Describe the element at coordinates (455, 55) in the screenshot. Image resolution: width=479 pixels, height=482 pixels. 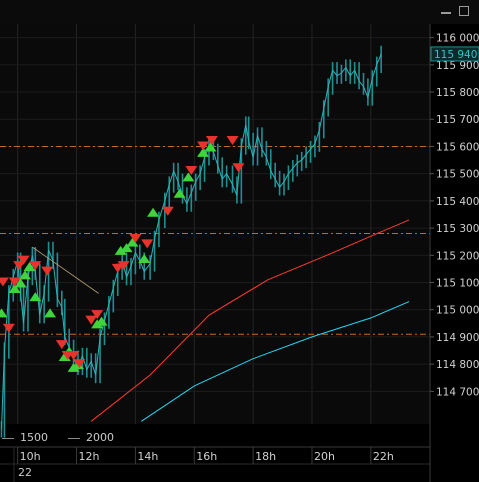
I see `current-price-label: 115 940` at that location.